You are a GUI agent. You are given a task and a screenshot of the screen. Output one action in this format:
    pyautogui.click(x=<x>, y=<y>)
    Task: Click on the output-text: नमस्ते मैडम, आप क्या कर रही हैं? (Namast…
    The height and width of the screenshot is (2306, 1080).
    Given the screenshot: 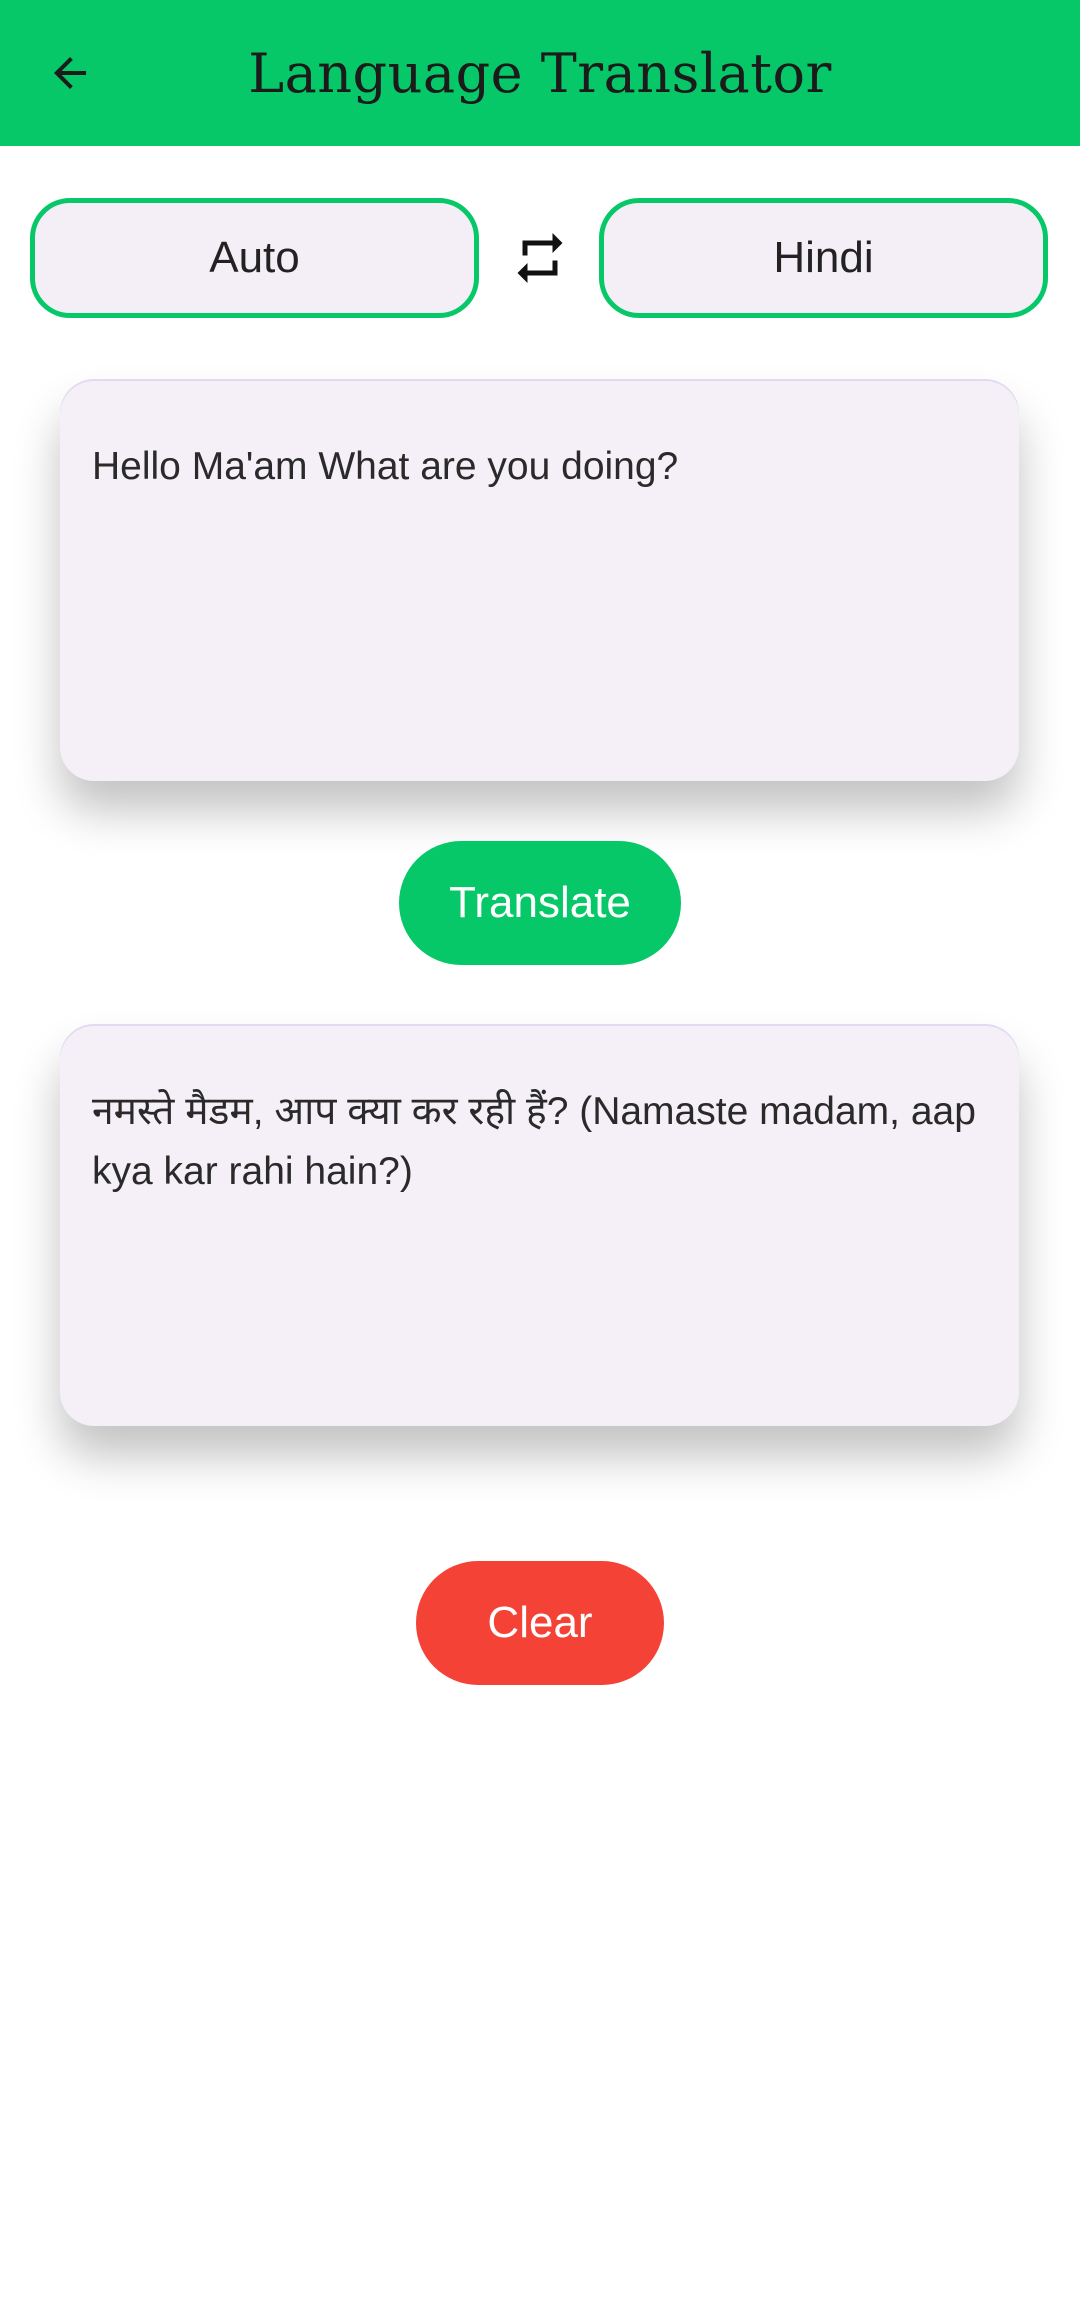 What is the action you would take?
    pyautogui.click(x=534, y=1141)
    